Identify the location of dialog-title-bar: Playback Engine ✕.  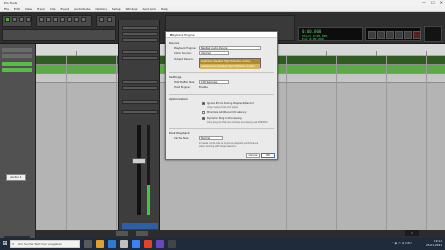
(221, 35).